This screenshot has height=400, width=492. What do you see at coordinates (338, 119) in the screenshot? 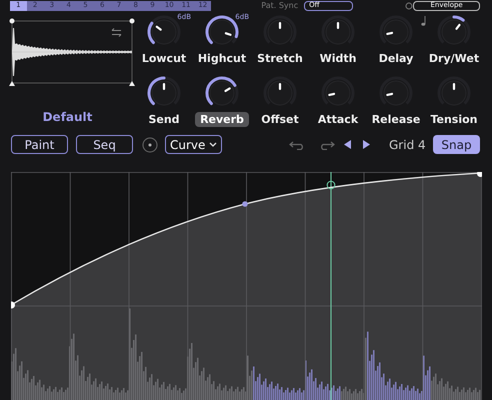
I see `knob-label: Attack` at bounding box center [338, 119].